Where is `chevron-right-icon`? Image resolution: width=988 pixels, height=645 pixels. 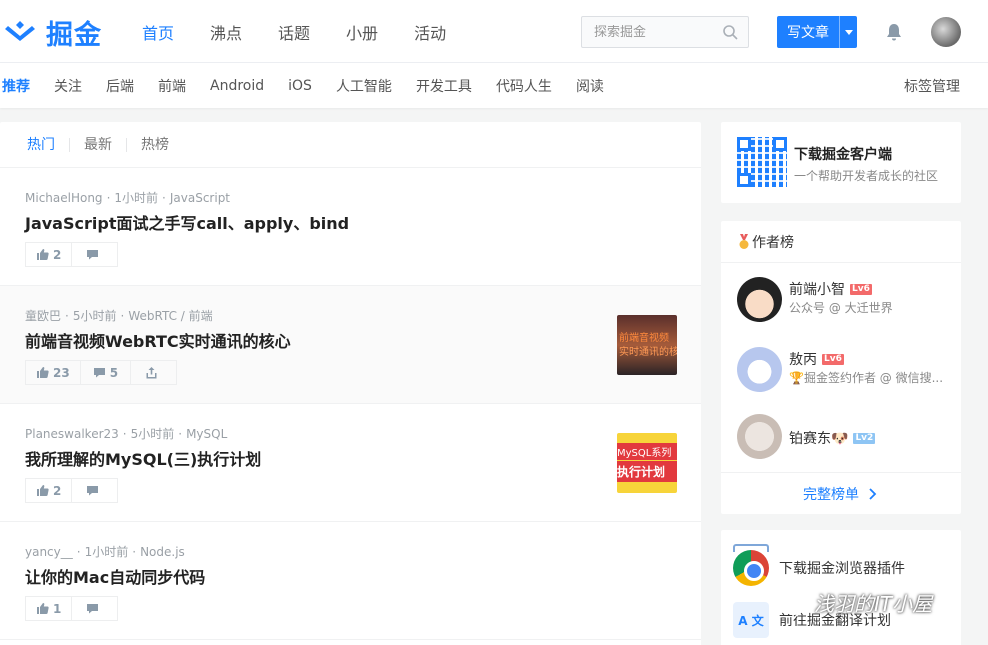
chevron-right-icon is located at coordinates (873, 493).